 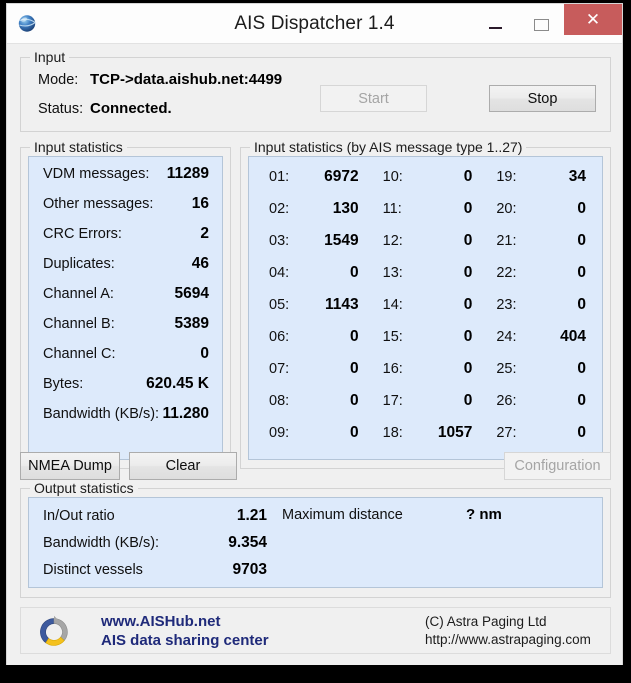 I want to click on message-type-label: 18:, so click(x=392, y=433).